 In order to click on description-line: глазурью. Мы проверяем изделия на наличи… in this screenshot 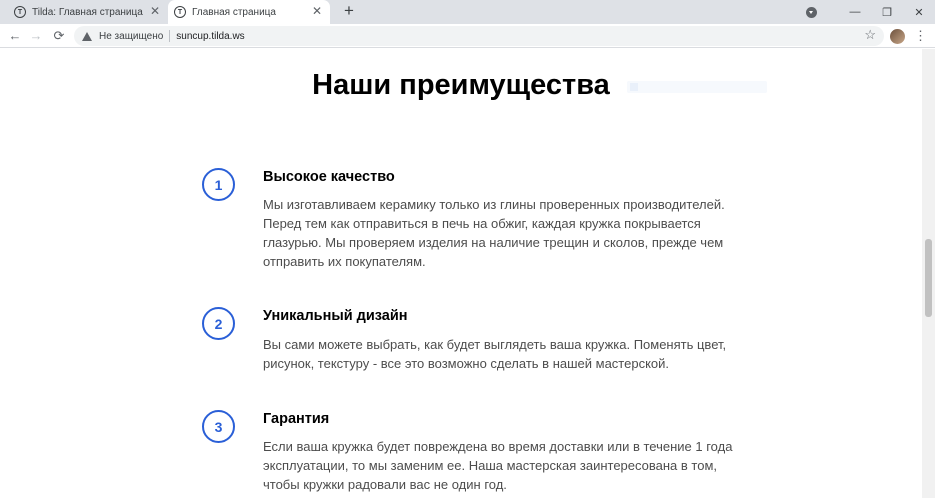, I will do `click(493, 242)`.